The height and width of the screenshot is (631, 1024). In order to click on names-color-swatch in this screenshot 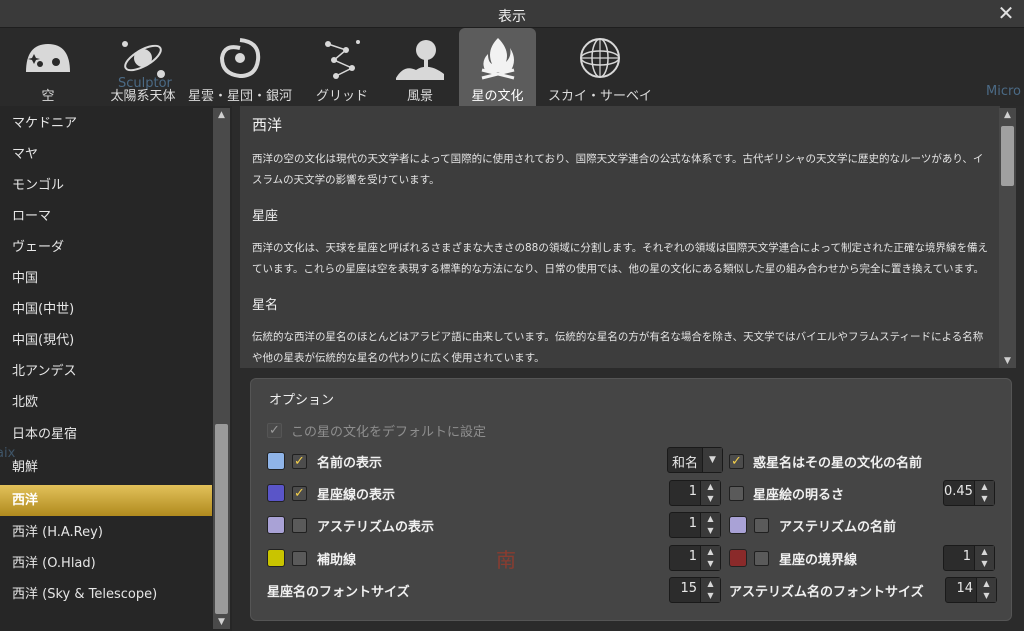, I will do `click(276, 461)`.